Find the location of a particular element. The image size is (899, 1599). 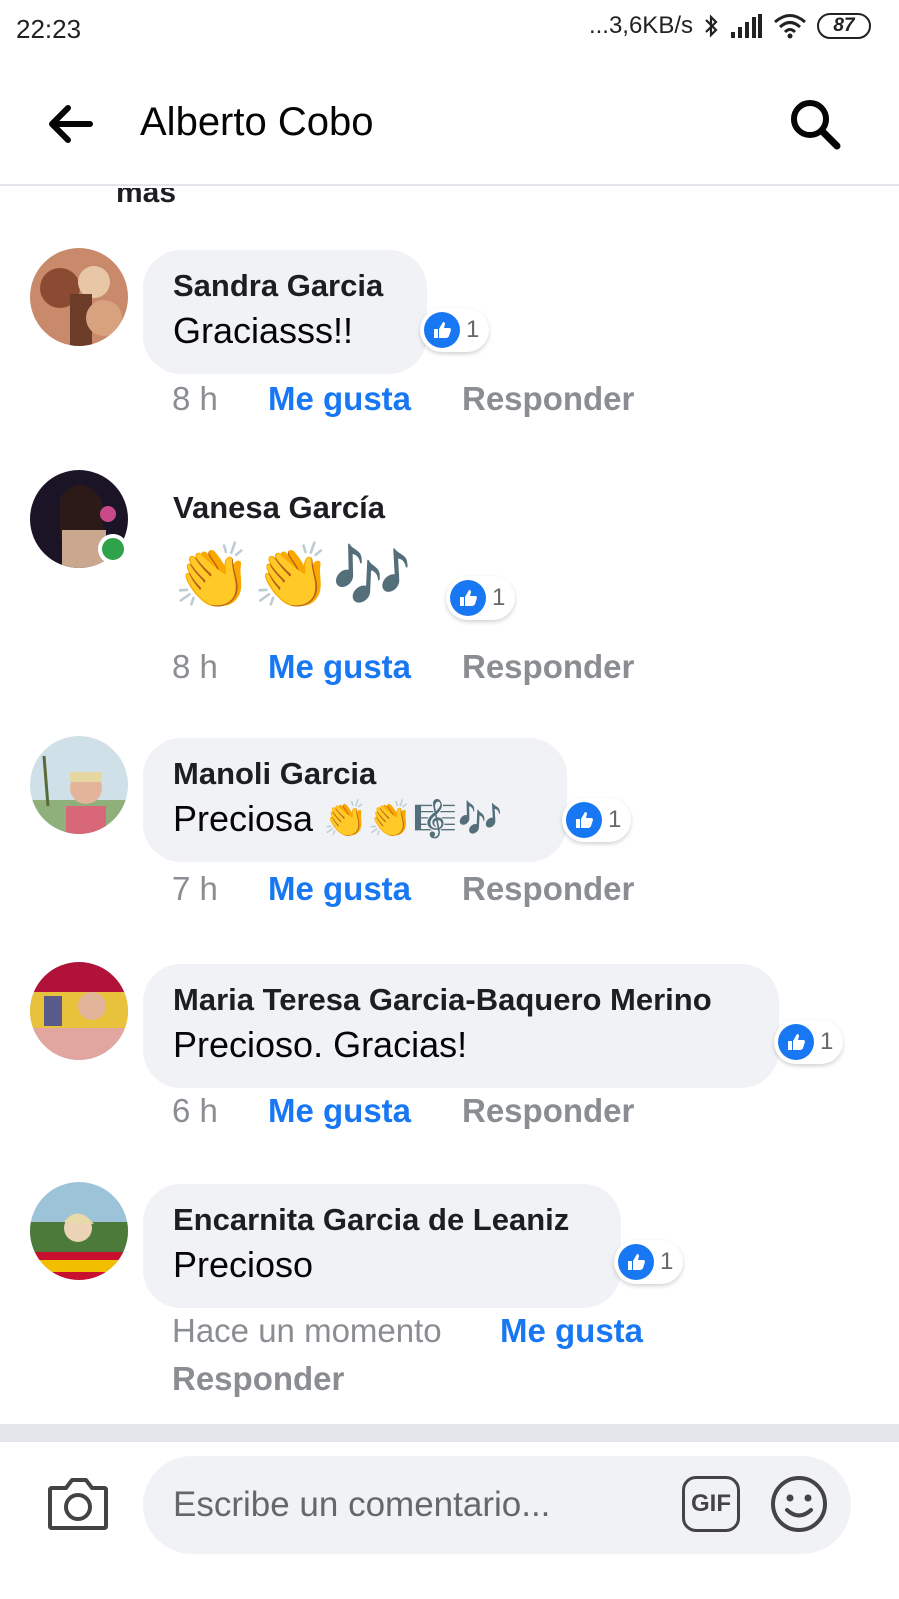

camera-icon is located at coordinates (78, 1503).